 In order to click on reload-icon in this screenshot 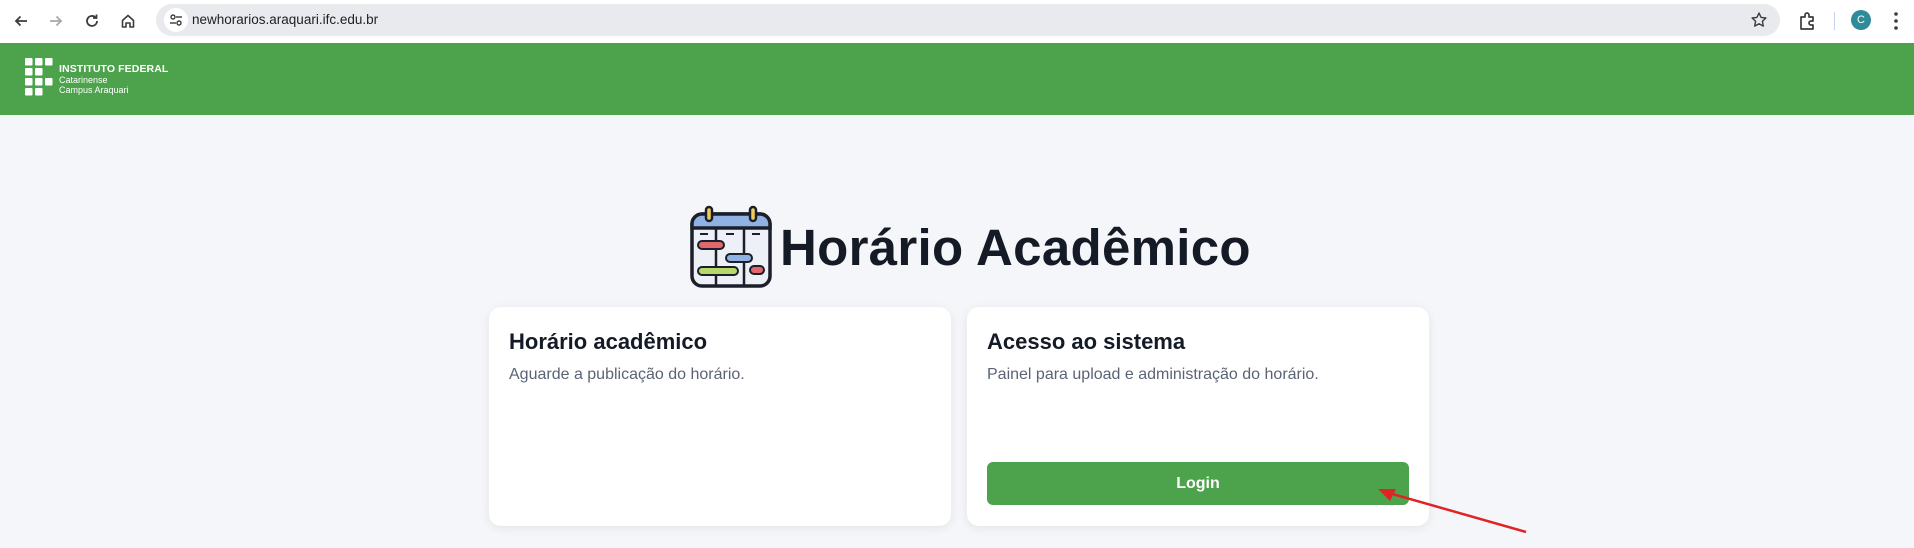, I will do `click(92, 20)`.